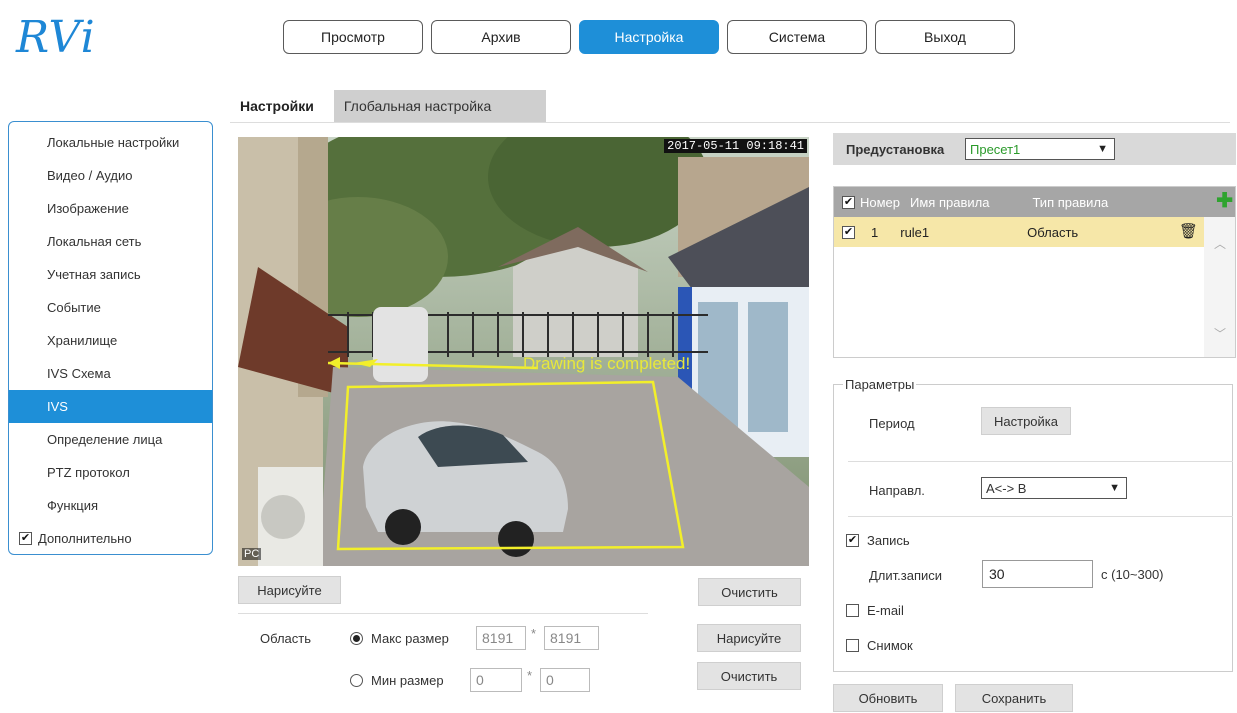 This screenshot has height=713, width=1237. Describe the element at coordinates (110, 307) in the screenshot. I see `sidebar-item-event: Событие` at that location.